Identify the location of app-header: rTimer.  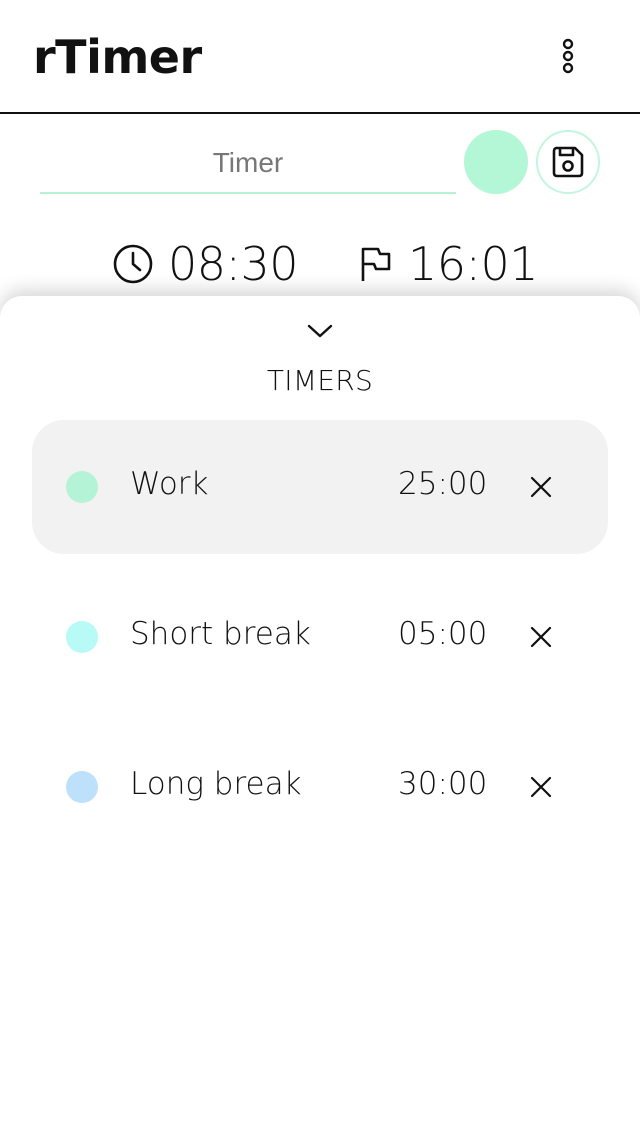
(320, 57).